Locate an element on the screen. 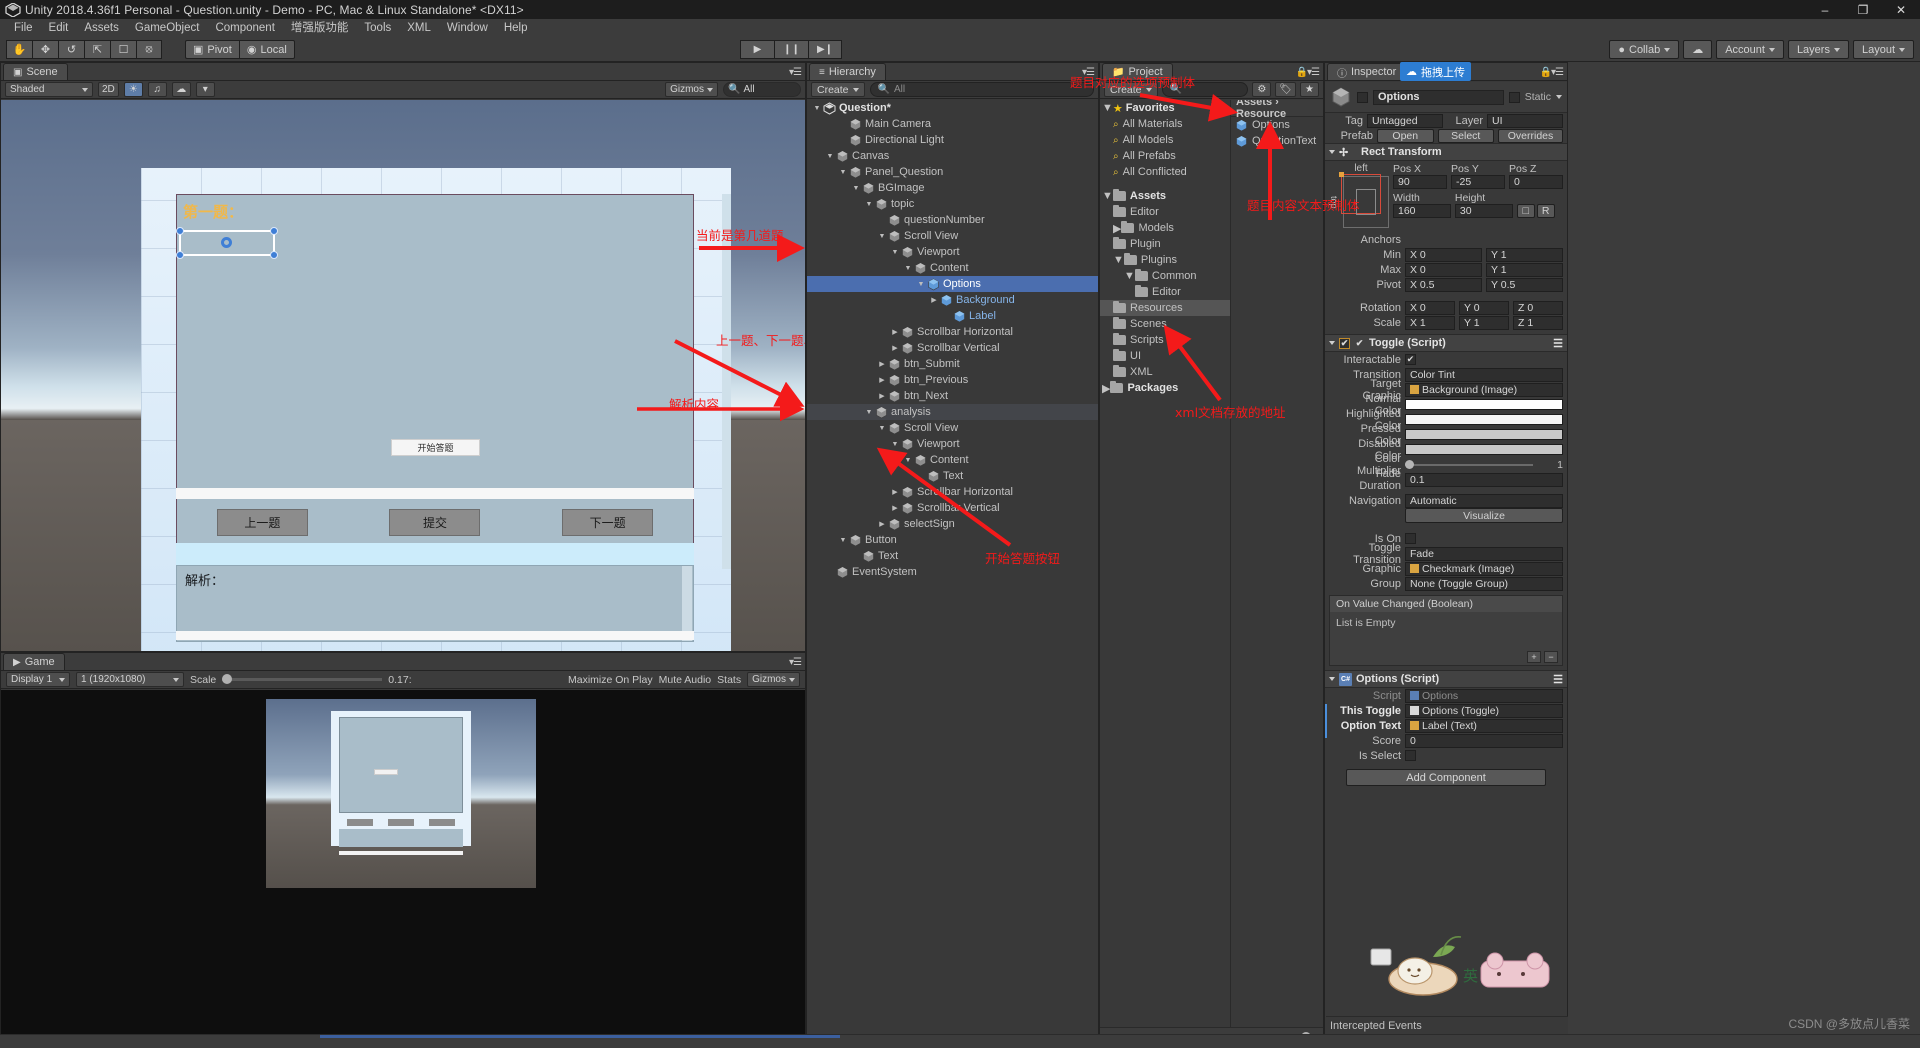  handle-top-right is located at coordinates (274, 231).